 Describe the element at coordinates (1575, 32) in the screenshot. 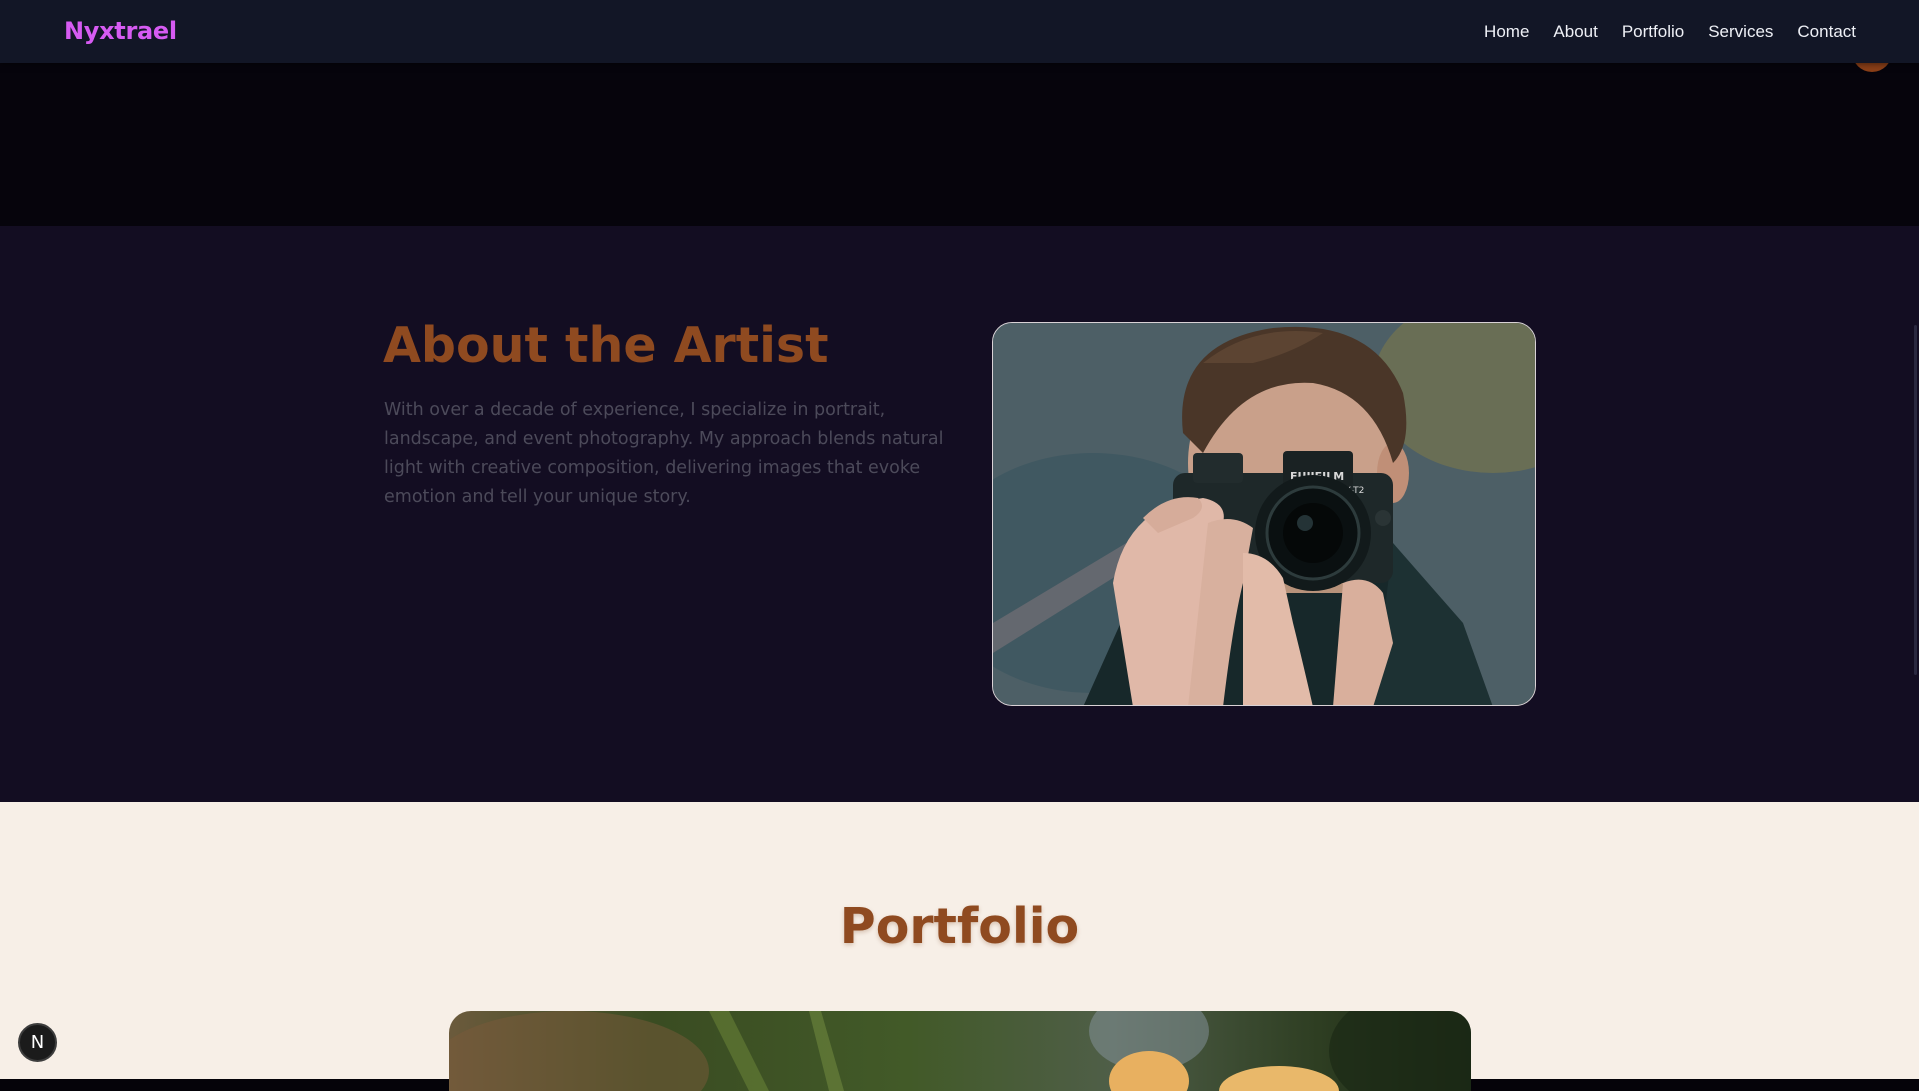

I see `nav-link-about: About` at that location.